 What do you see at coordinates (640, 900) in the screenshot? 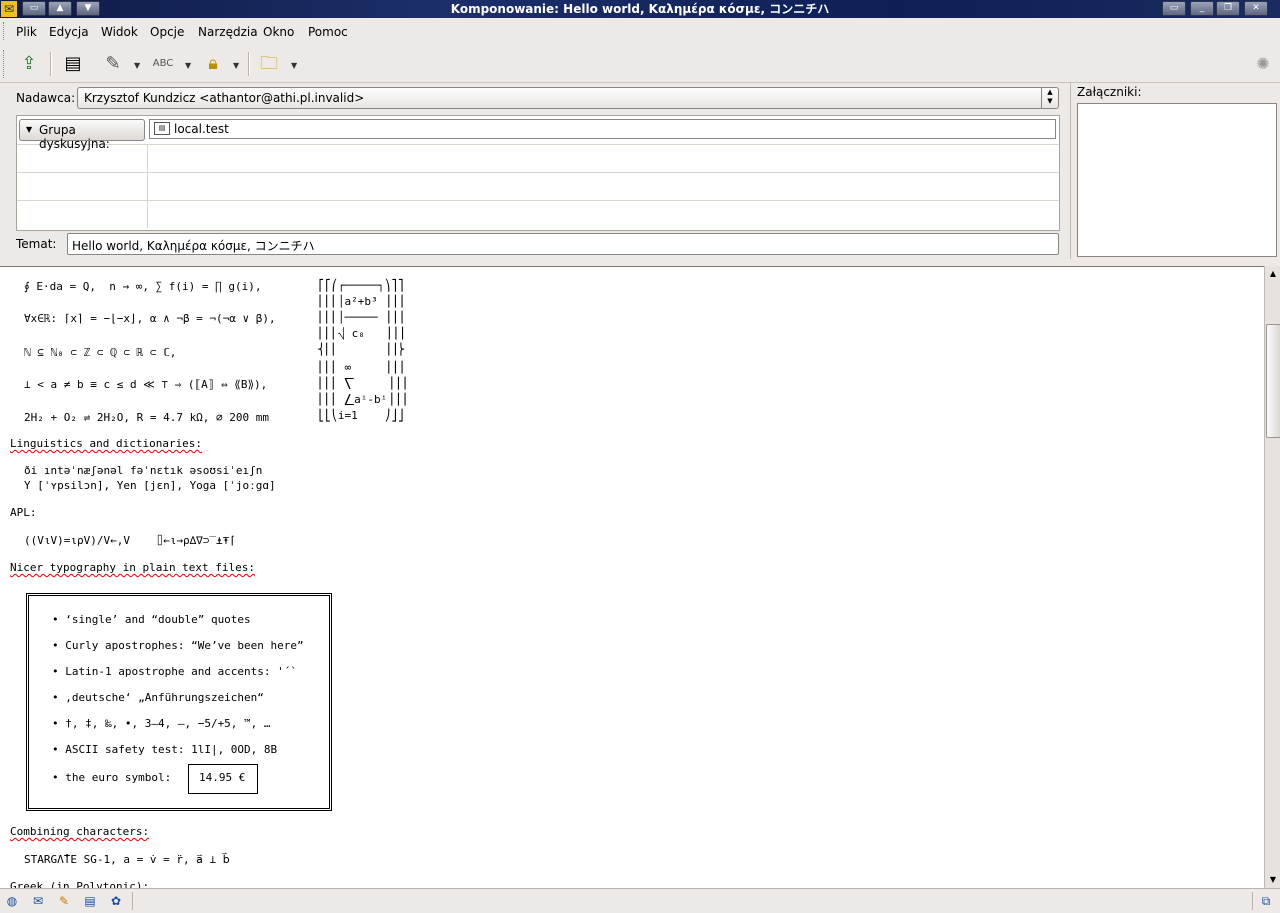
I see `status-bar: ◍ ✉ ✎ ▤ ✿ ⧉` at bounding box center [640, 900].